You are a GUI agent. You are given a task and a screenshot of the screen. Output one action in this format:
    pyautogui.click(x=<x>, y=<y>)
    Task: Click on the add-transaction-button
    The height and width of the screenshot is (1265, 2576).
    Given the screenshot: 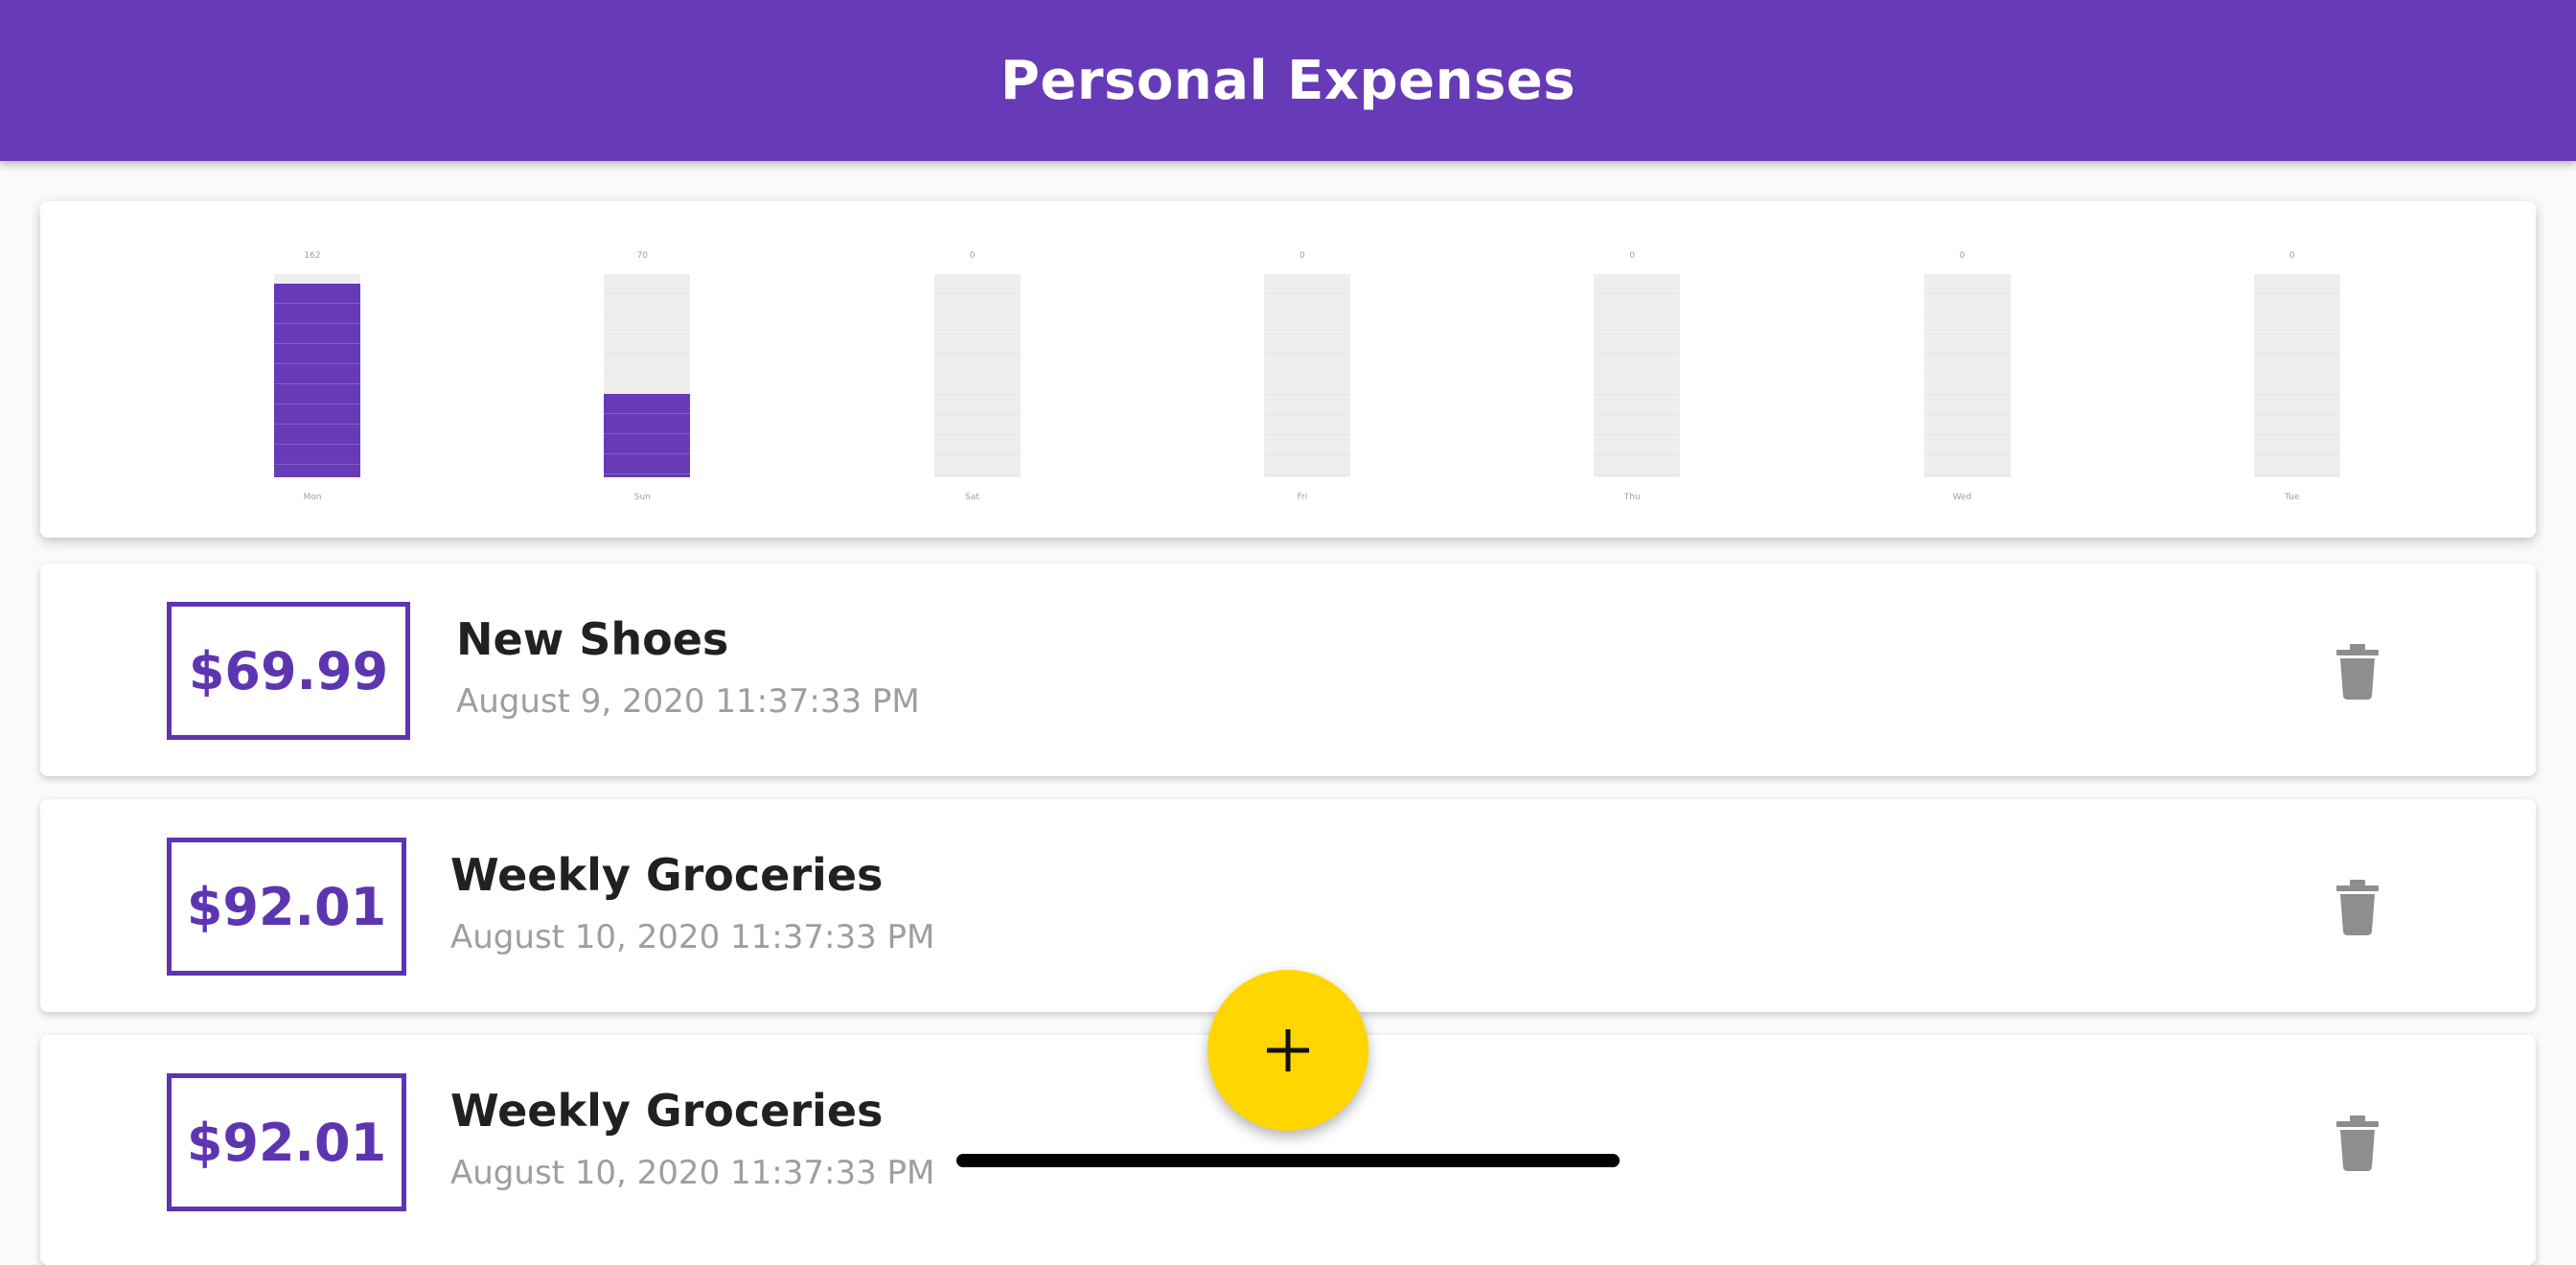 What is the action you would take?
    pyautogui.click(x=1288, y=1050)
    